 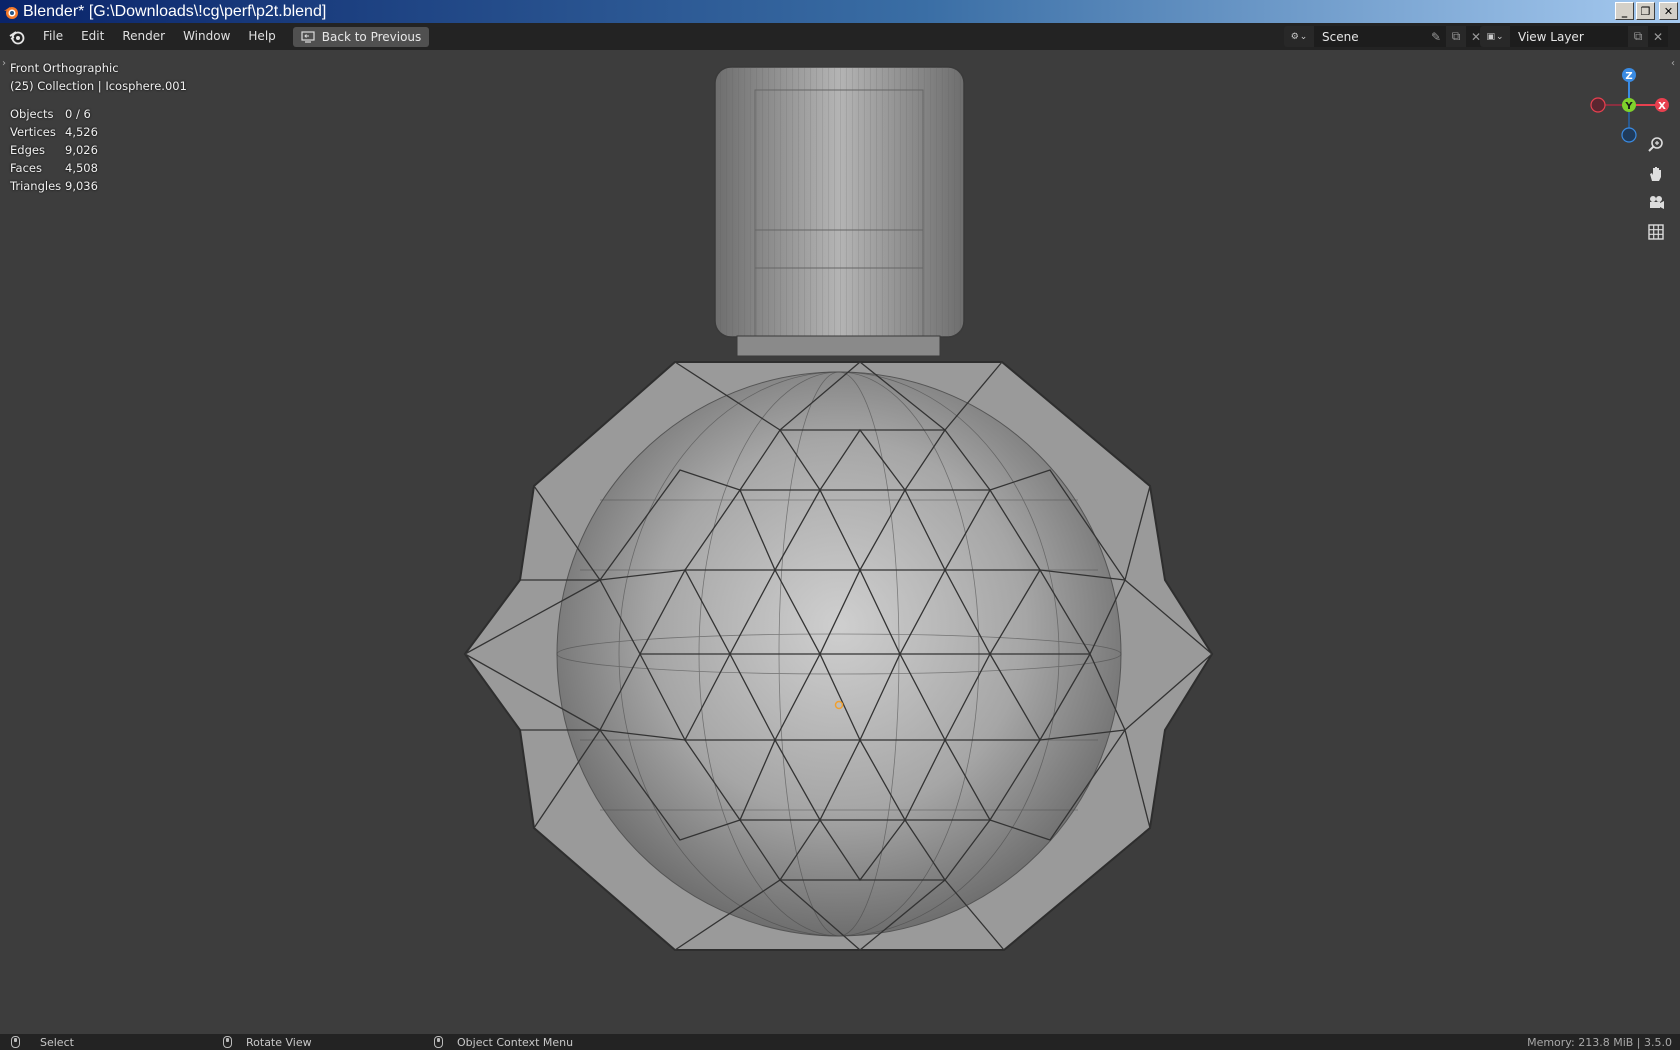 What do you see at coordinates (1628, 106) in the screenshot?
I see `gizmo-y-label: Y` at bounding box center [1628, 106].